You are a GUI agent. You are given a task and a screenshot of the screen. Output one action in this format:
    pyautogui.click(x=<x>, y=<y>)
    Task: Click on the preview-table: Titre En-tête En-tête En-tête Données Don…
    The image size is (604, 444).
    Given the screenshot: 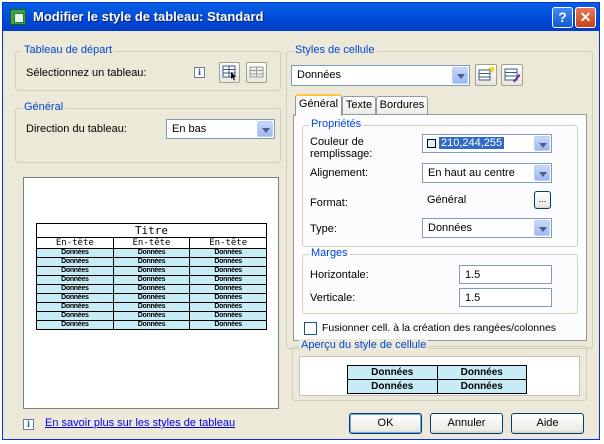 What is the action you would take?
    pyautogui.click(x=151, y=276)
    